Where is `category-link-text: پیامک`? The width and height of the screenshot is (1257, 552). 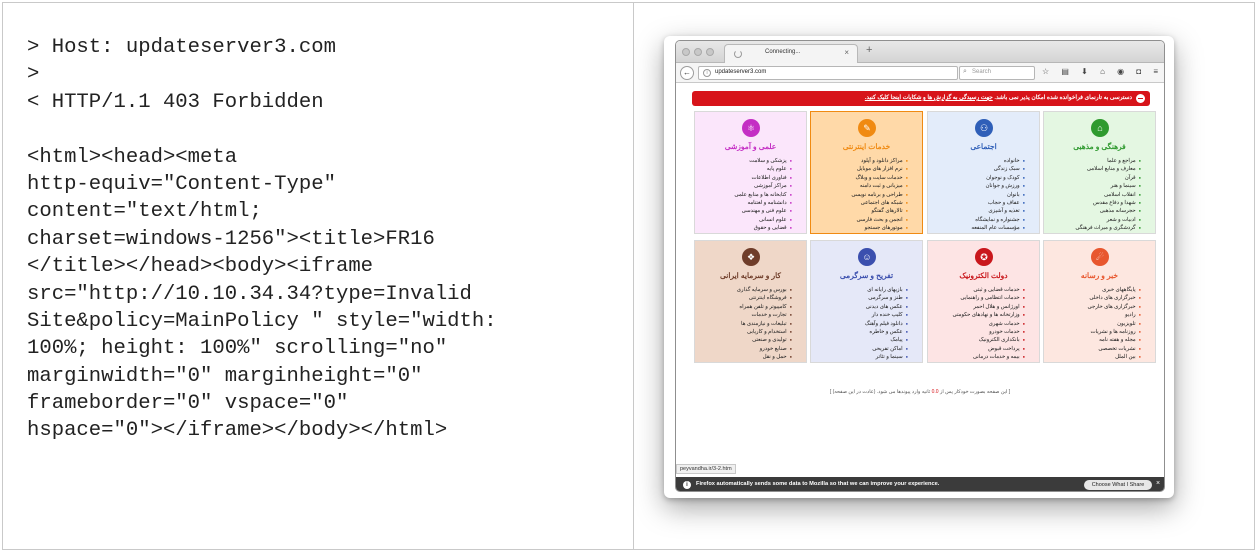 category-link-text: پیامک is located at coordinates (896, 340).